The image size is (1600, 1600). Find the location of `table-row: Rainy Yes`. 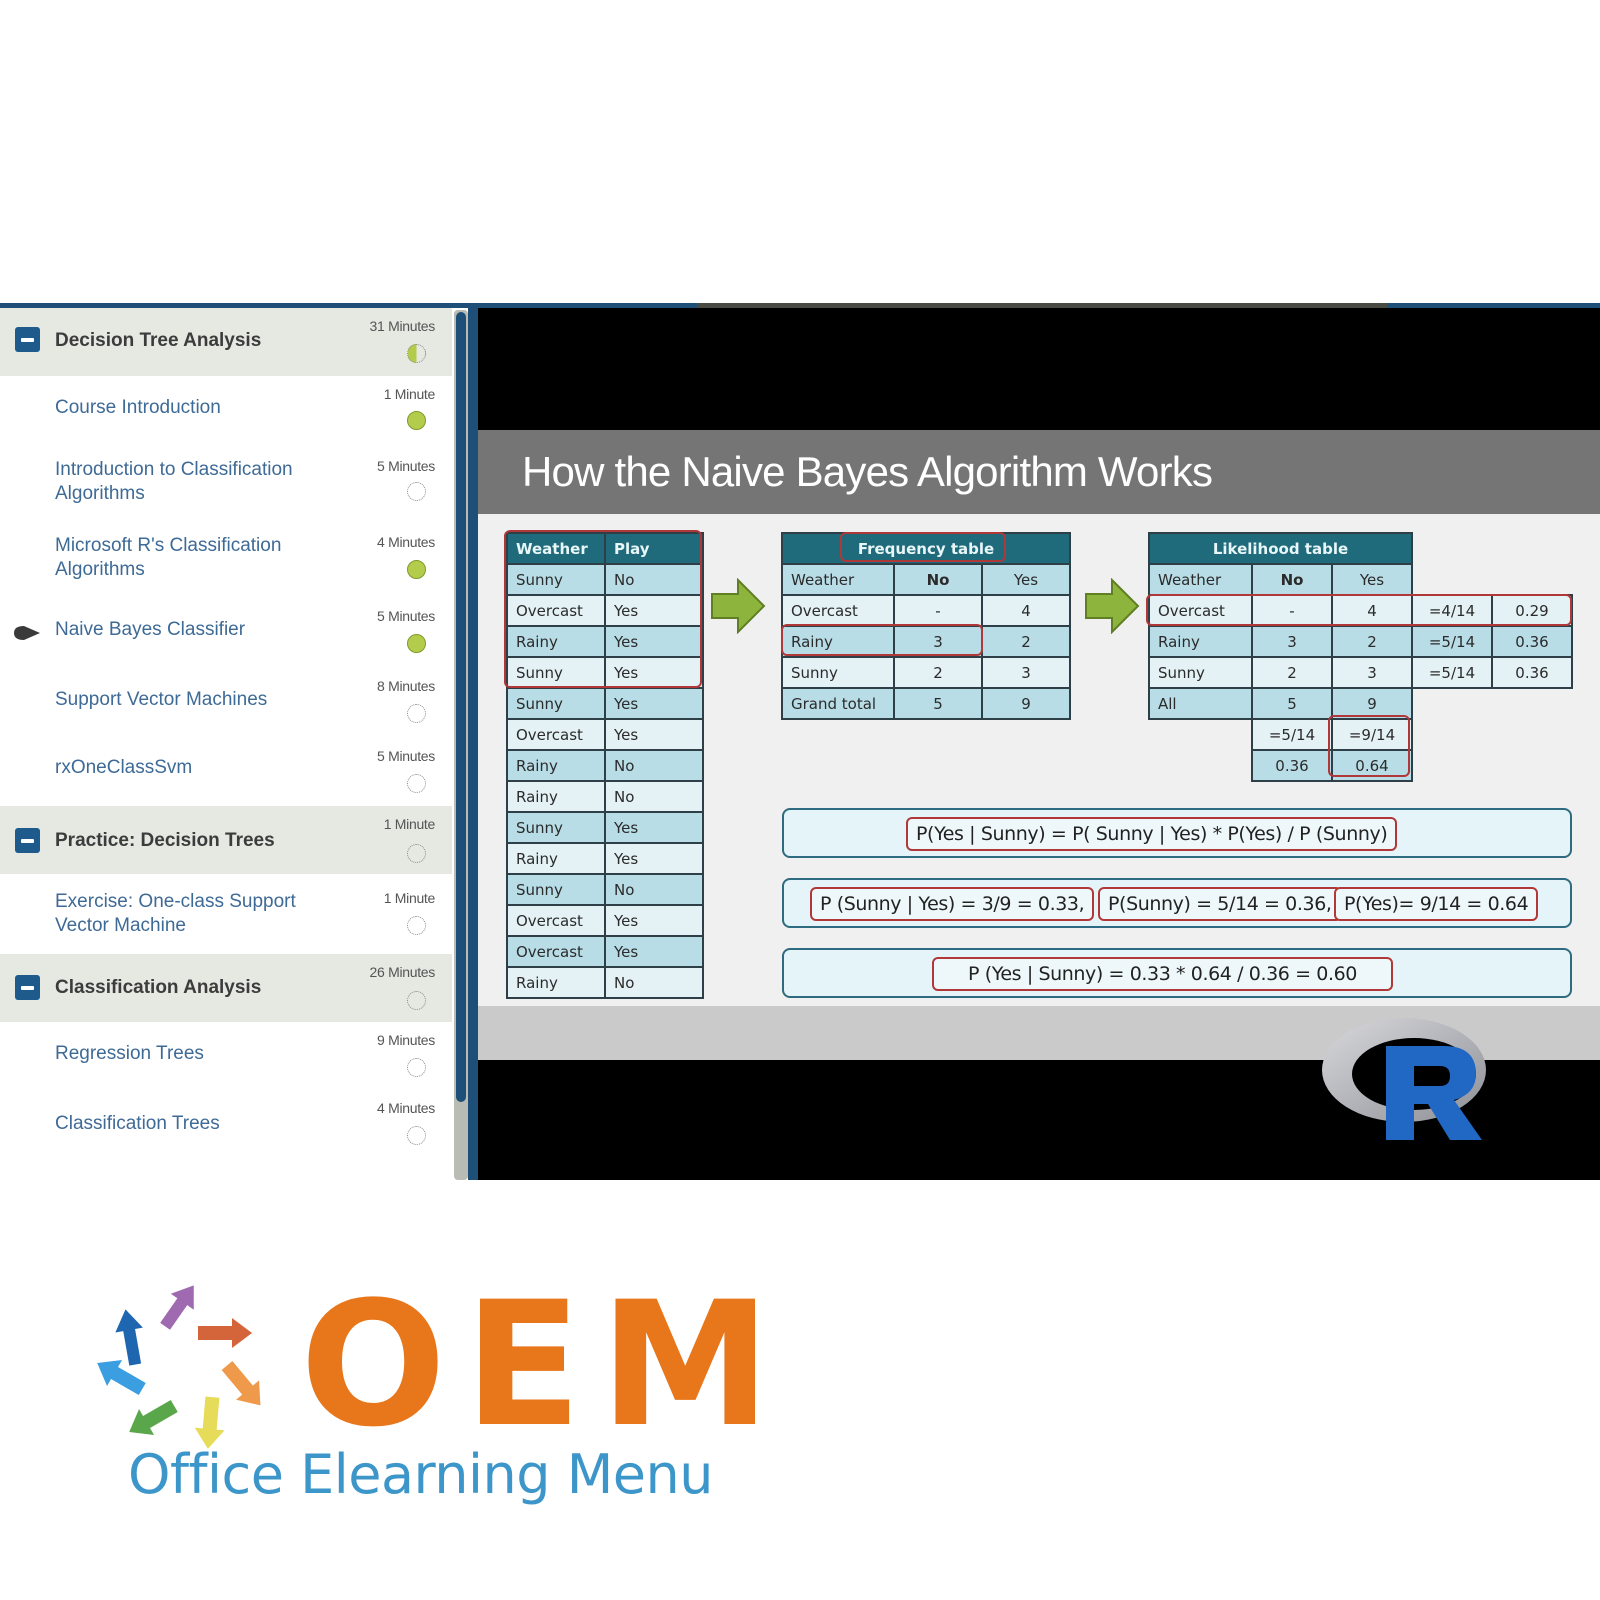

table-row: Rainy Yes is located at coordinates (605, 858).